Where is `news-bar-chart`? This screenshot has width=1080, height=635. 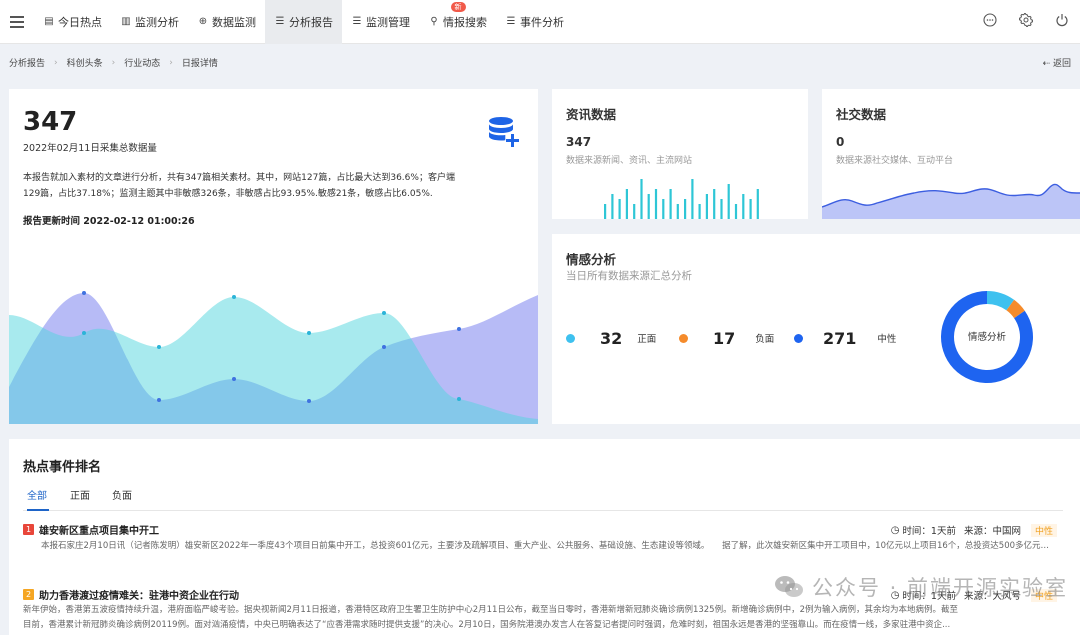
news-bar-chart is located at coordinates (681, 199).